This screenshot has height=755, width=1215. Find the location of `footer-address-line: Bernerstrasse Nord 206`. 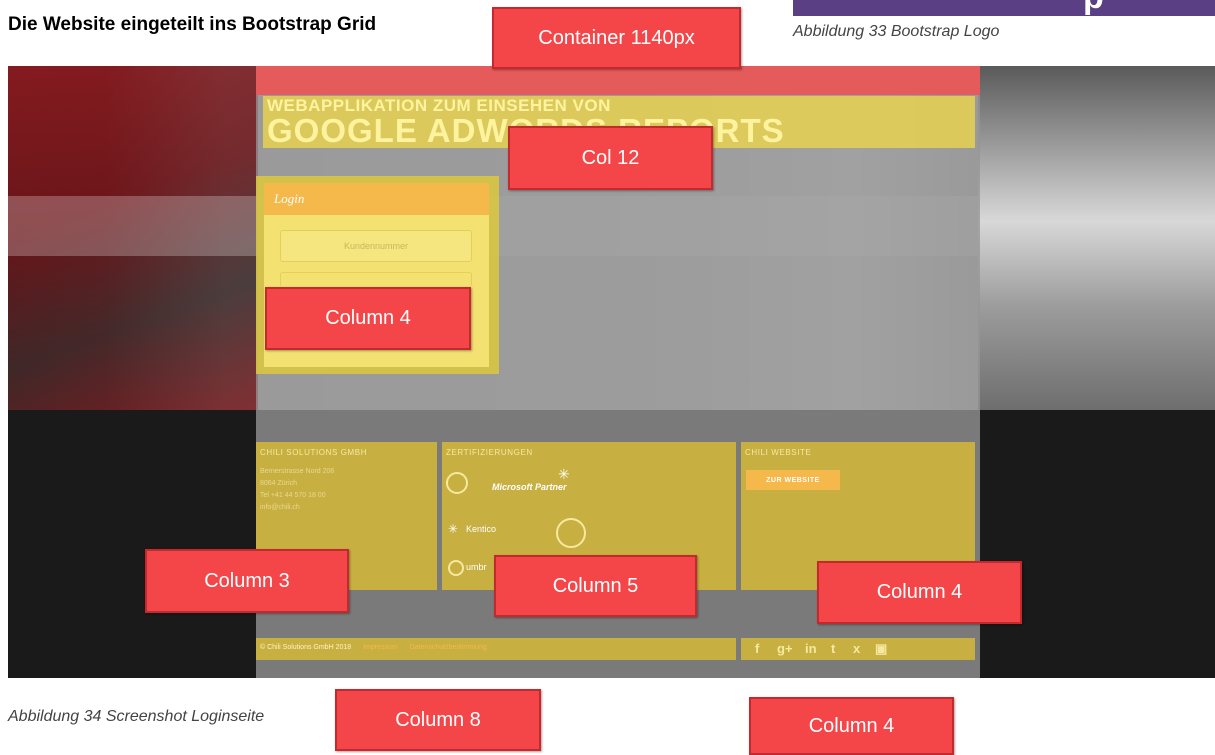

footer-address-line: Bernerstrasse Nord 206 is located at coordinates (297, 471).